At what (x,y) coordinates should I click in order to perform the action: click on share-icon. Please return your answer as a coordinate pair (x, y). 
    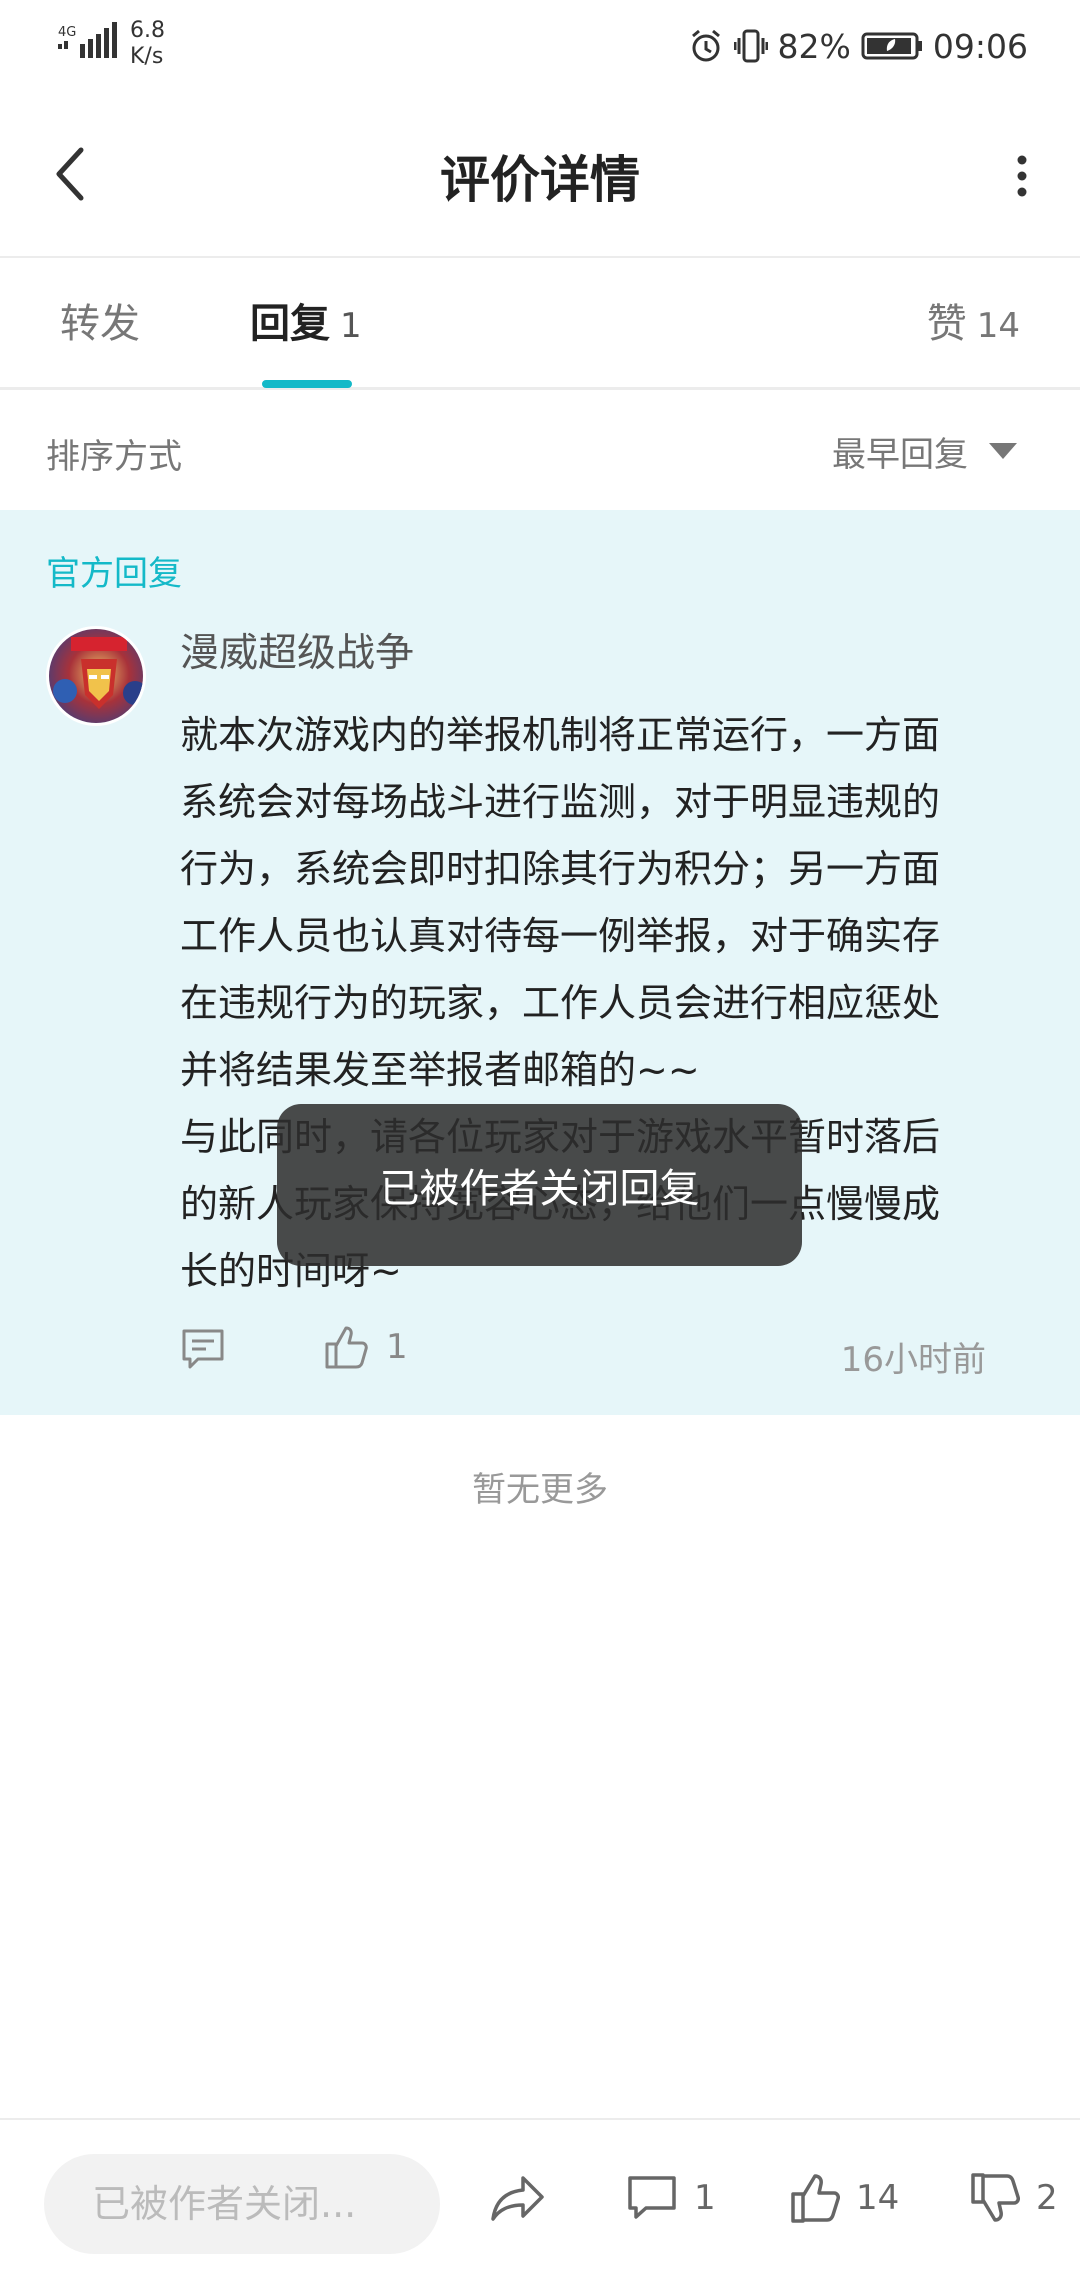
    Looking at the image, I should click on (517, 2198).